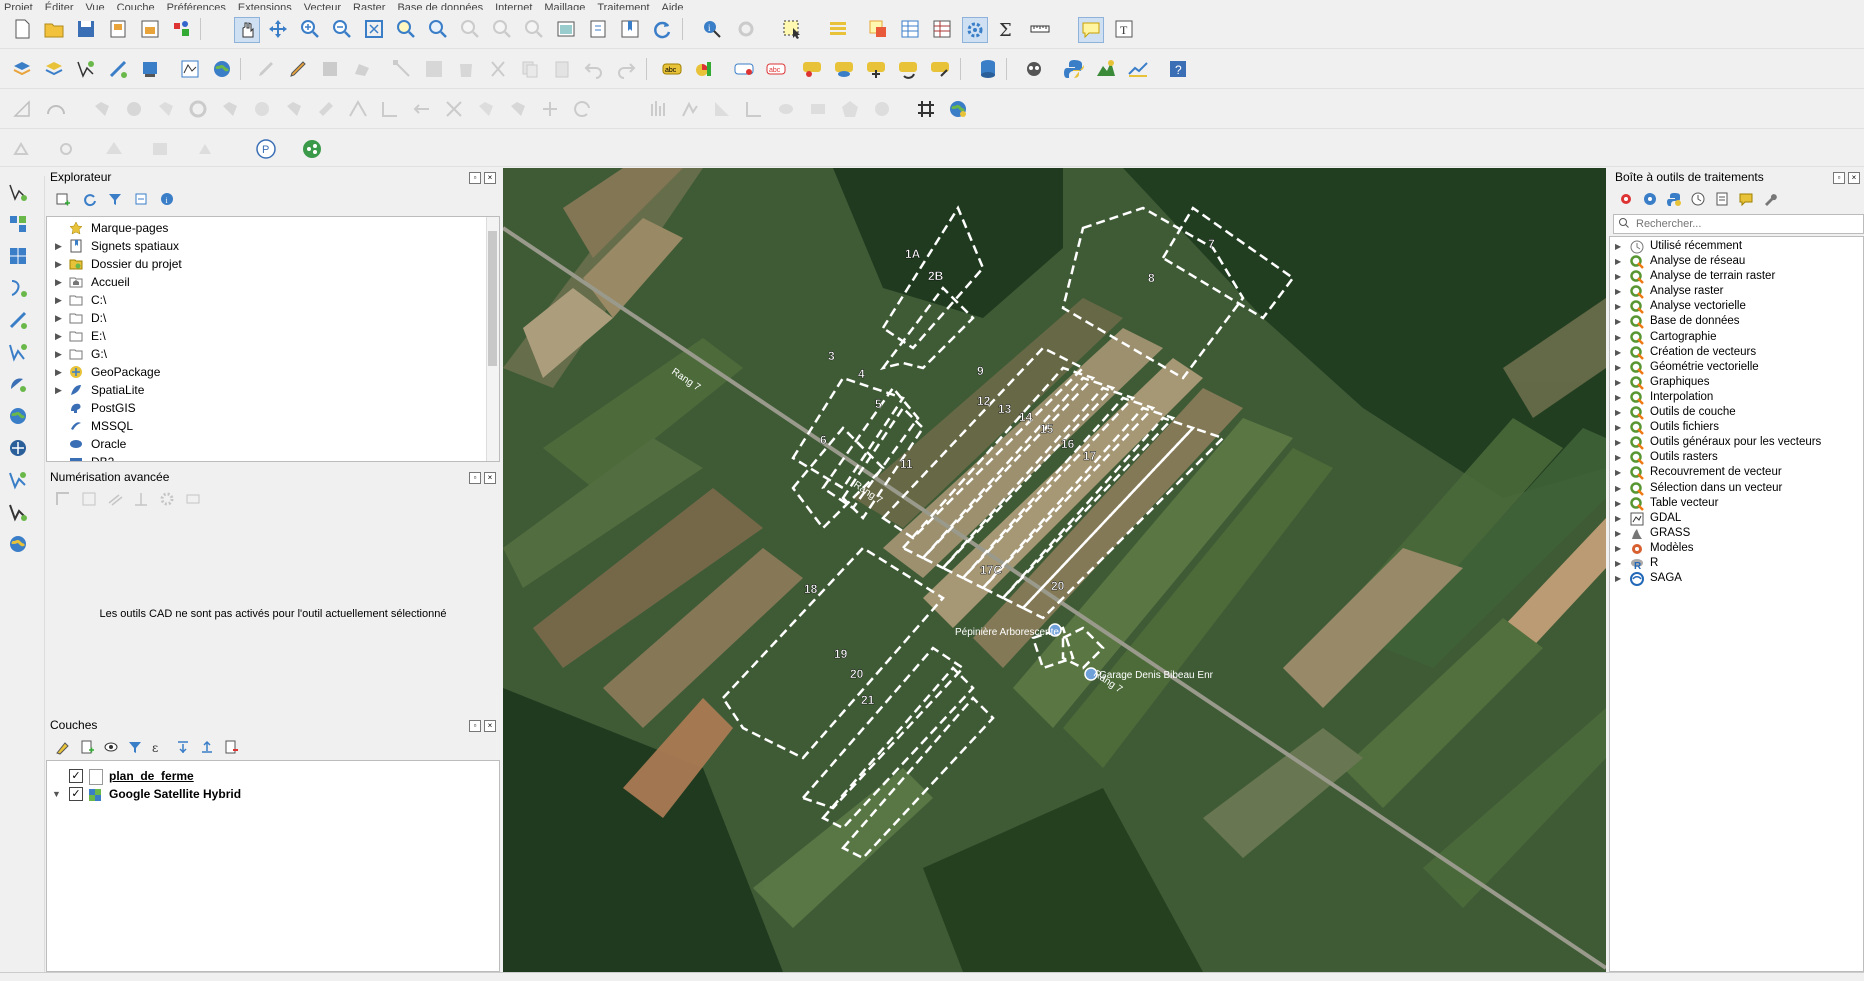 The image size is (1864, 981). I want to click on georeferencer-icon, so click(958, 109).